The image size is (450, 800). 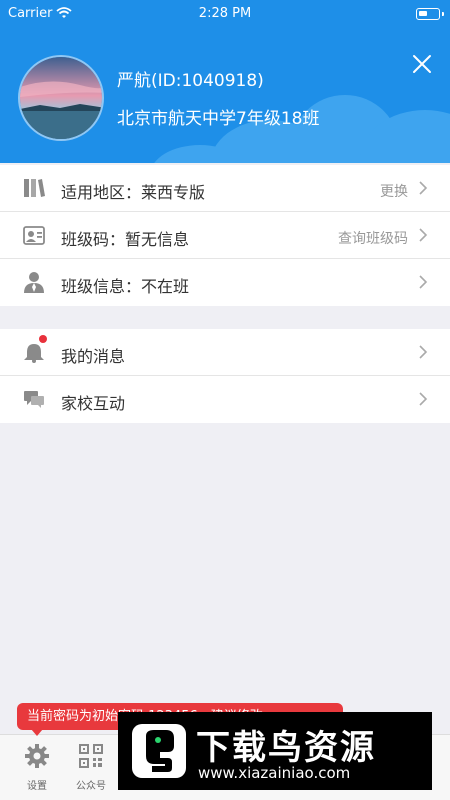 What do you see at coordinates (274, 773) in the screenshot?
I see `watermark-url: www.xiazainiao.com` at bounding box center [274, 773].